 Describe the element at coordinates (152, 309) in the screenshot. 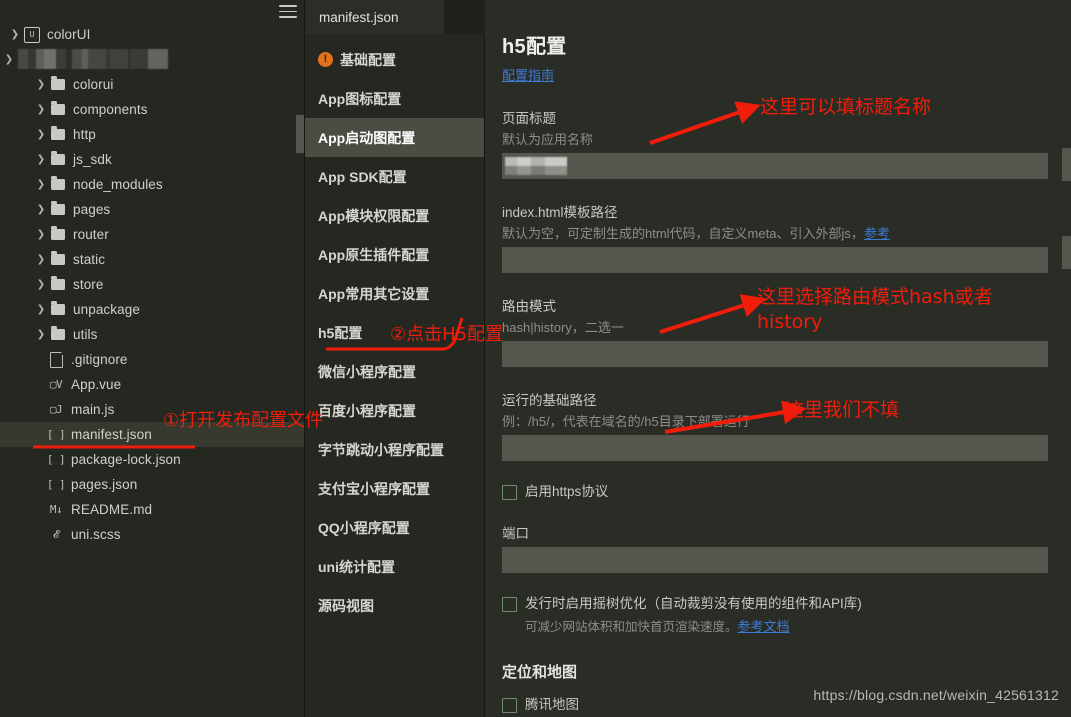

I see `tree-item-folder: ❯ unpackage` at that location.